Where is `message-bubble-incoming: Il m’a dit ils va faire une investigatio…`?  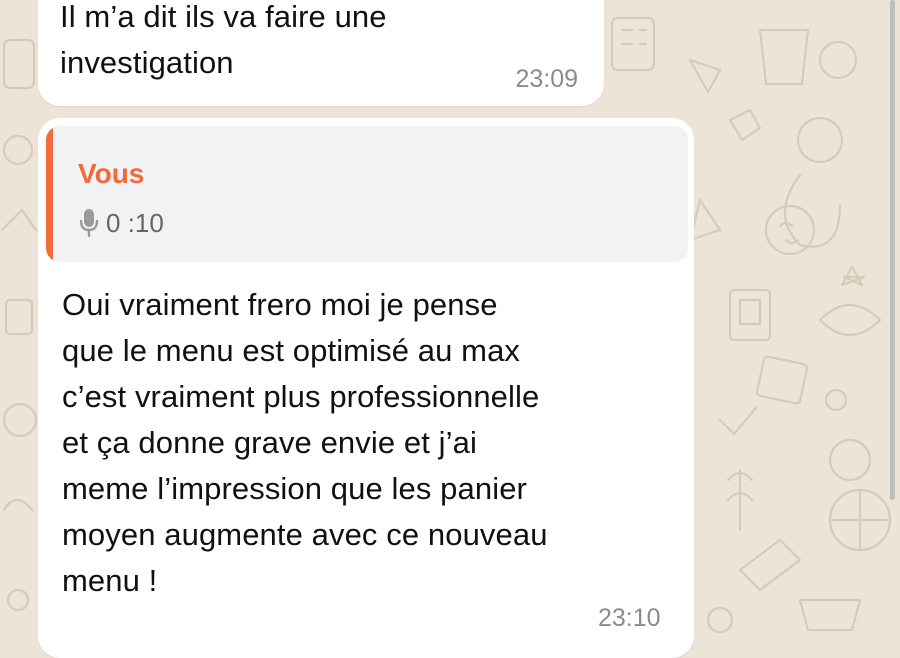
message-bubble-incoming: Il m’a dit ils va faire une investigatio… is located at coordinates (321, 53).